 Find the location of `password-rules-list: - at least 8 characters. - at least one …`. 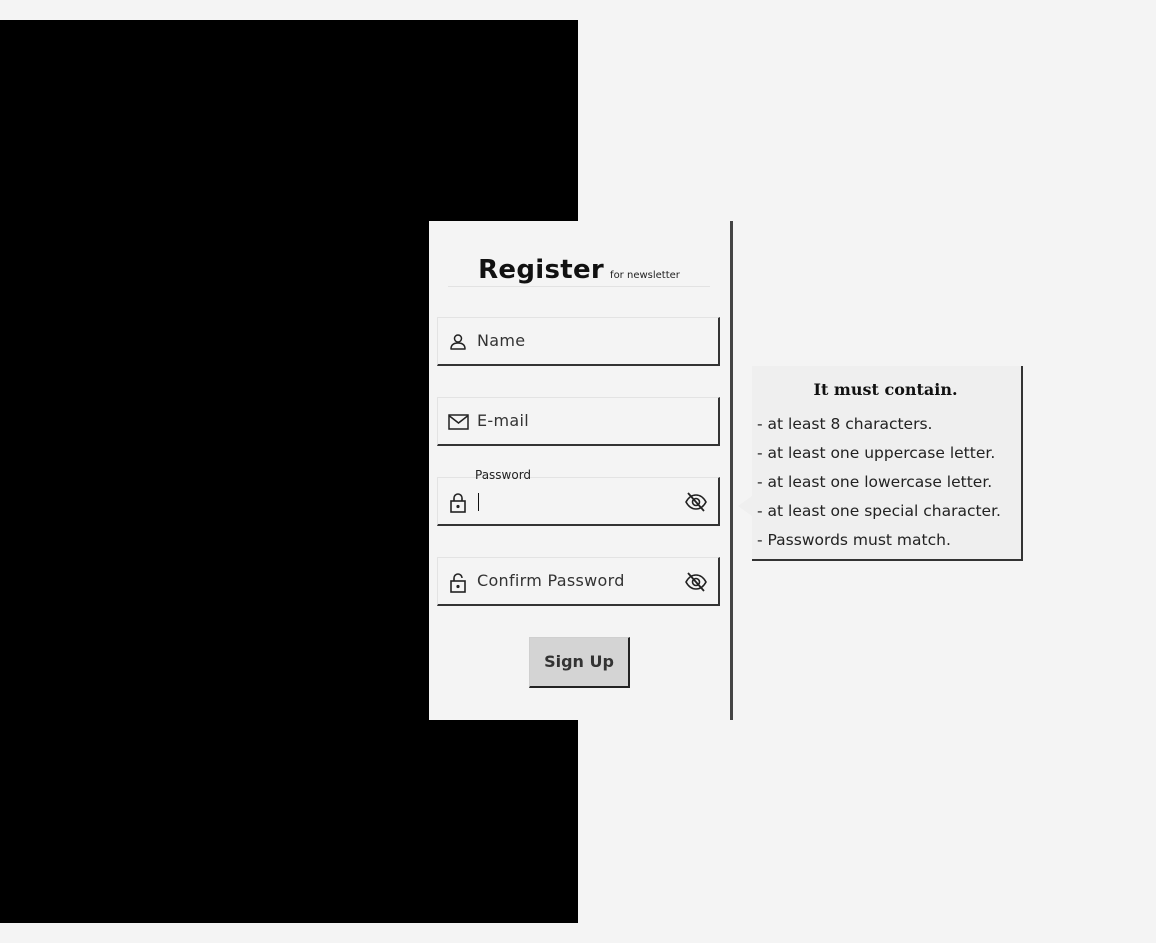

password-rules-list: - at least 8 characters. - at least one … is located at coordinates (879, 486).